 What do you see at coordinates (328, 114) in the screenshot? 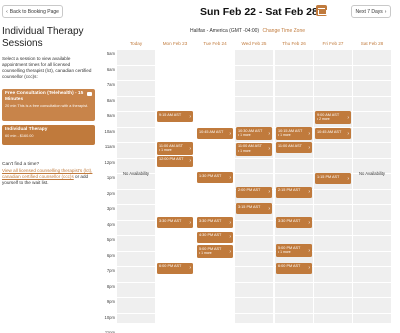
I see `slot-time-label: 9:00 AM AST` at bounding box center [328, 114].